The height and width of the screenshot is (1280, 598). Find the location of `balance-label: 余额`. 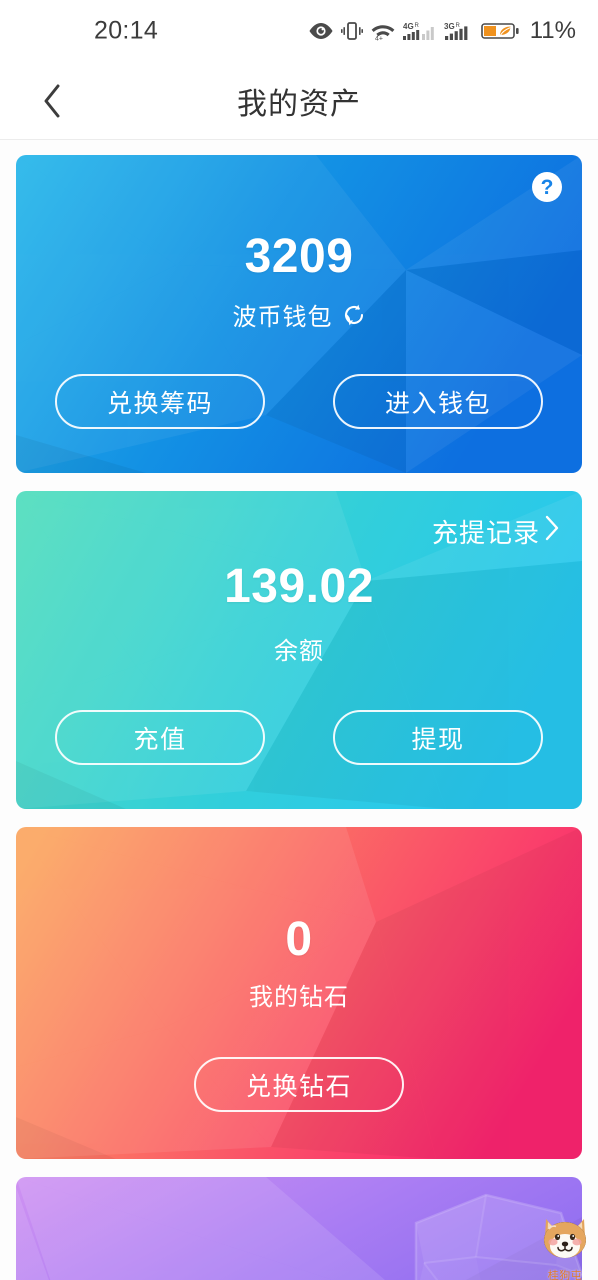

balance-label: 余额 is located at coordinates (299, 651).